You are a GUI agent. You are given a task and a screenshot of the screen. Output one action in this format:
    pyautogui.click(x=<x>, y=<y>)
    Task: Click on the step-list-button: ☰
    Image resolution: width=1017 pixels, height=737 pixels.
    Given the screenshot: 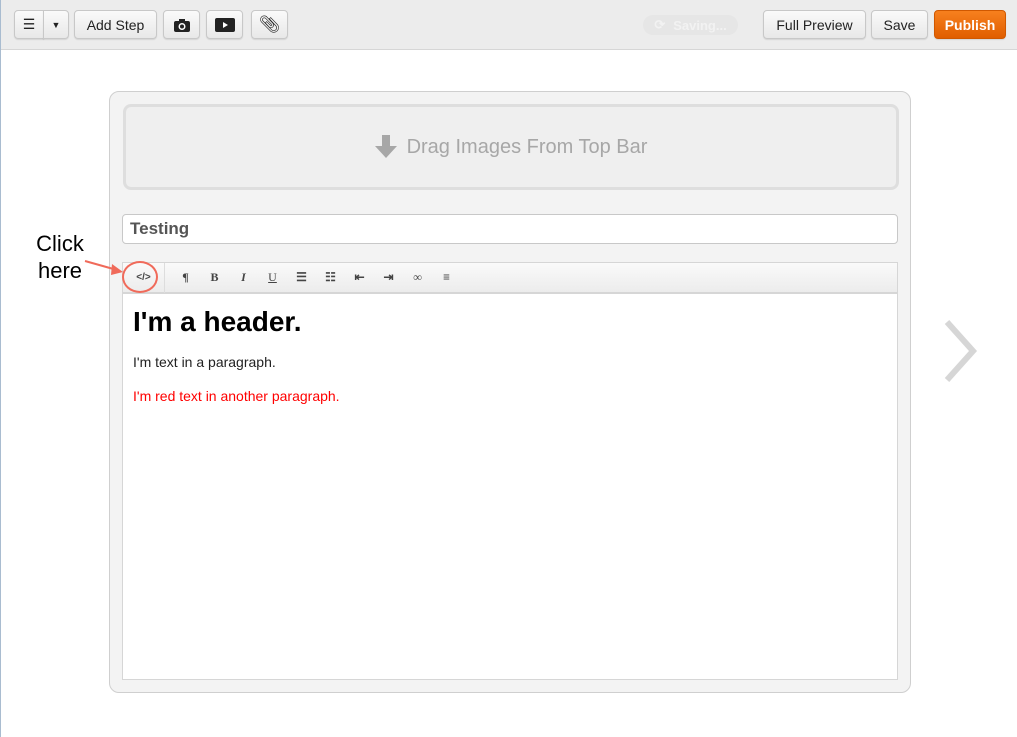 What is the action you would take?
    pyautogui.click(x=29, y=24)
    